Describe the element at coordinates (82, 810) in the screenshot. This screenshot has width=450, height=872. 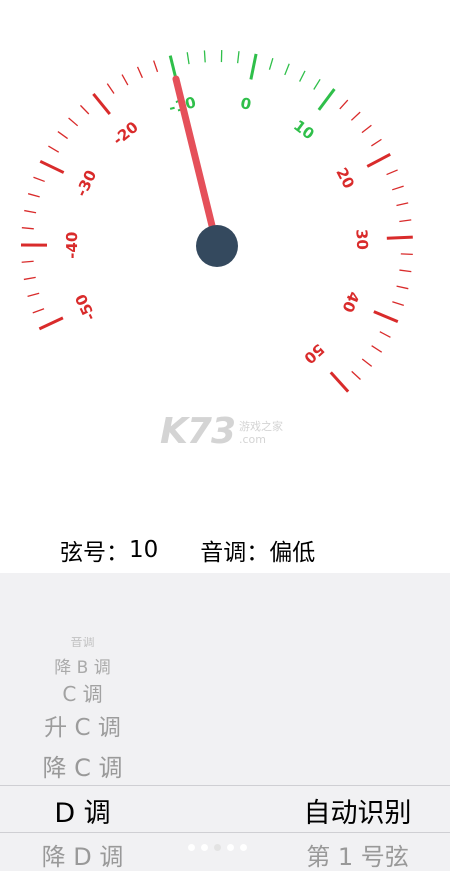
I see `key-picker-item-selected: D 调` at that location.